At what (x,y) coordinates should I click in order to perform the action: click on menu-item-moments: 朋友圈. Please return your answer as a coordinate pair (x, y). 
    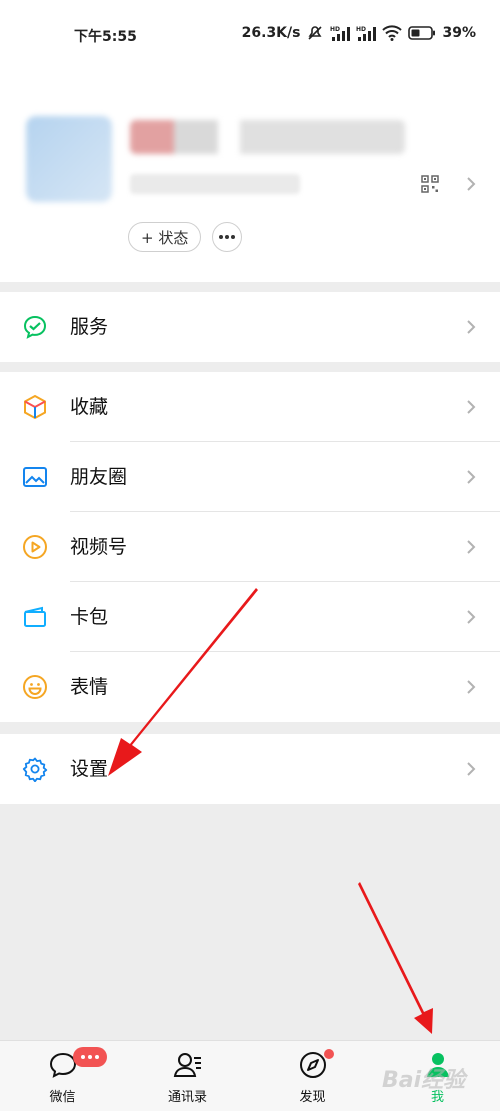
    Looking at the image, I should click on (250, 477).